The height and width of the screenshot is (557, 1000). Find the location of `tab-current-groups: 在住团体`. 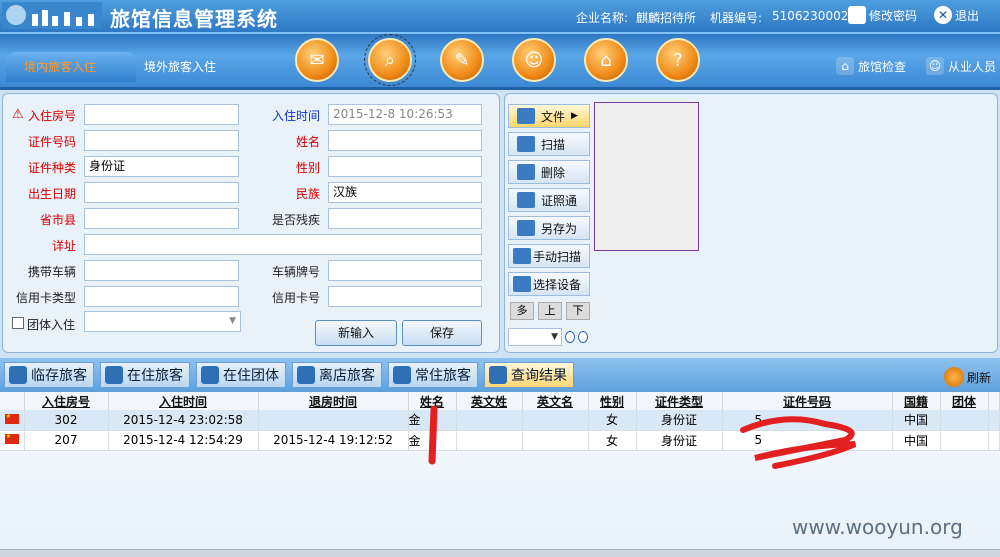

tab-current-groups: 在住团体 is located at coordinates (241, 375).